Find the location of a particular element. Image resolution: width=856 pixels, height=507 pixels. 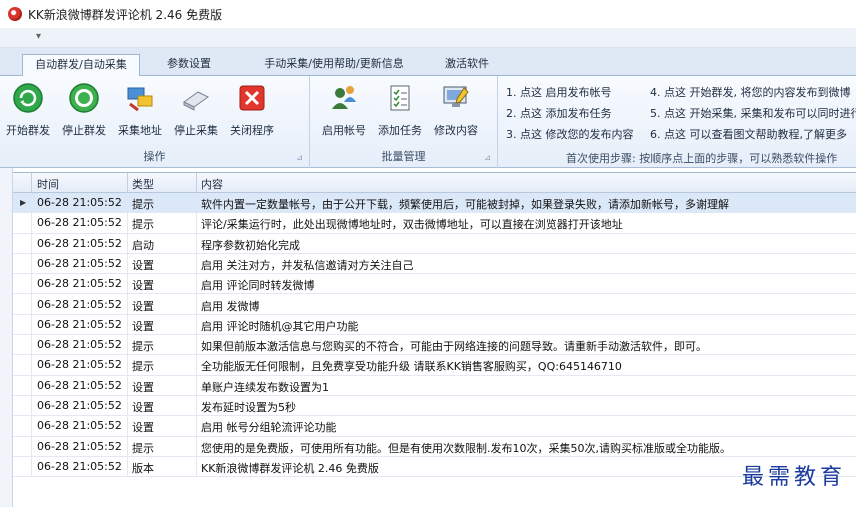

cell-content: 启用 评论同时转发微博 is located at coordinates (258, 286).